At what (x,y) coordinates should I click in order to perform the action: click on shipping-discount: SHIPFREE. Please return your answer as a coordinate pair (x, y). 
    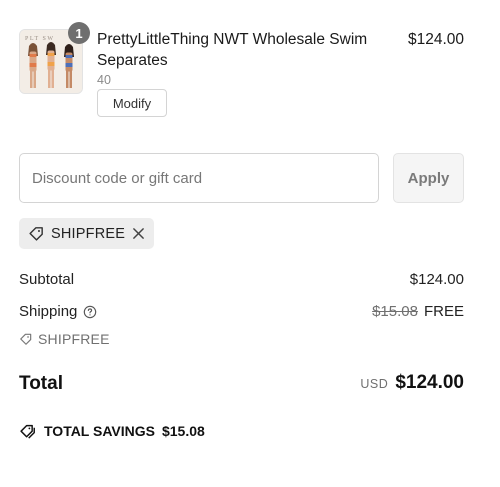
    Looking at the image, I should click on (64, 339).